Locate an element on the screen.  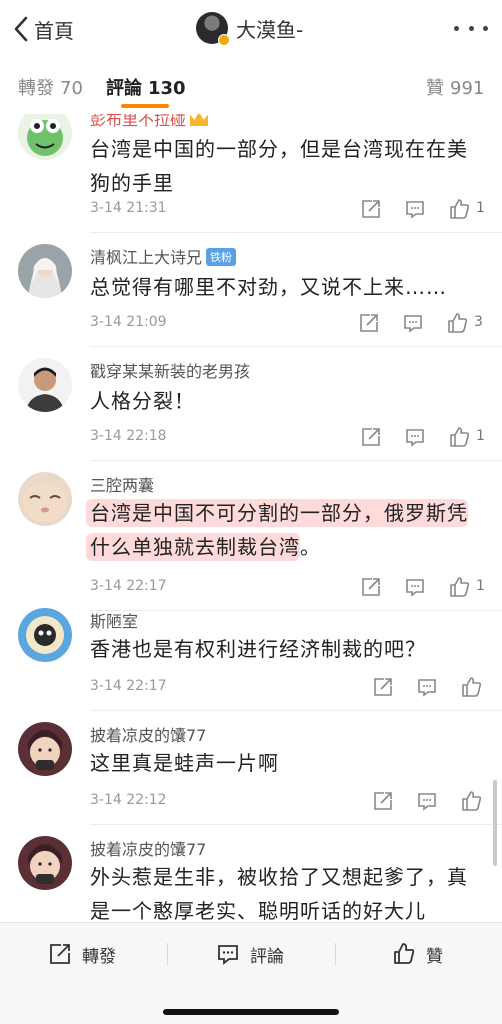
cartoon-avatar-icon is located at coordinates (45, 635).